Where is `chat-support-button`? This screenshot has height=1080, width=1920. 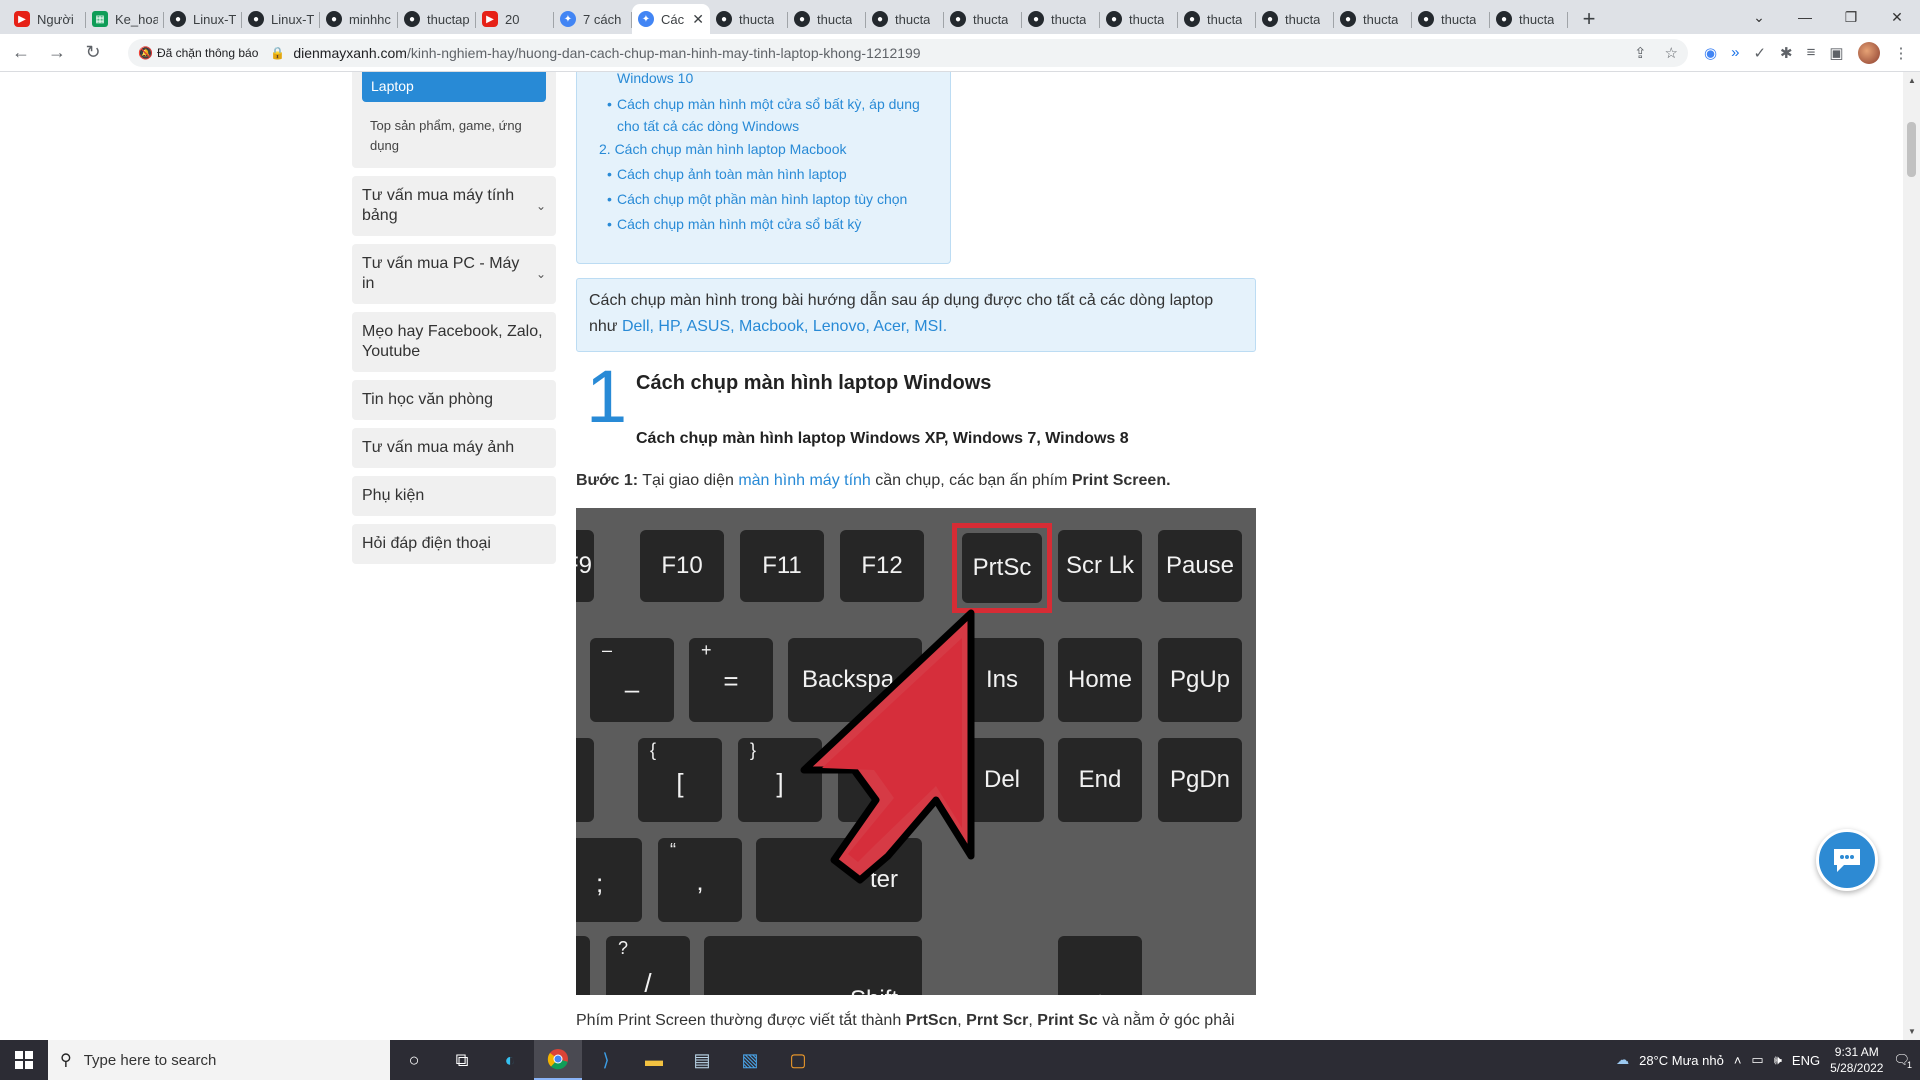
chat-support-button is located at coordinates (1847, 860).